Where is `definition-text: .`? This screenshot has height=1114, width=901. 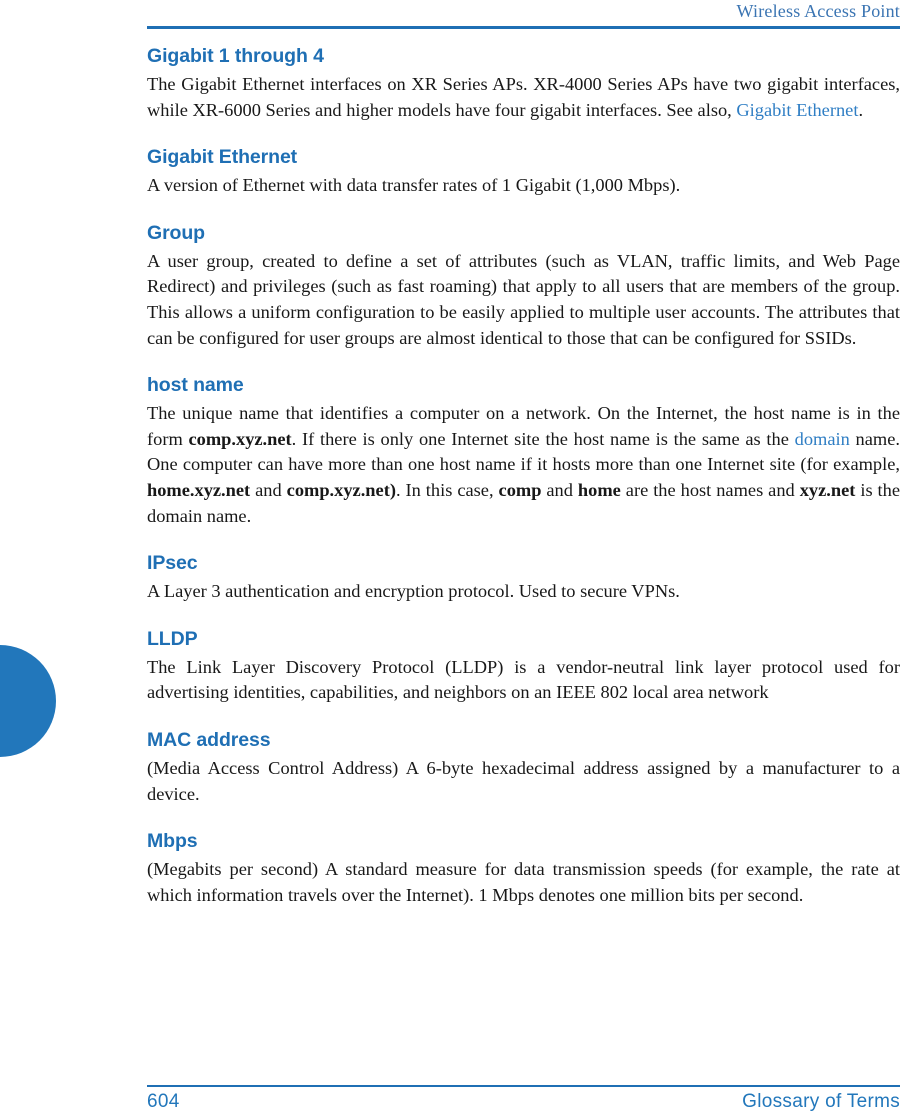
definition-text: . is located at coordinates (861, 109).